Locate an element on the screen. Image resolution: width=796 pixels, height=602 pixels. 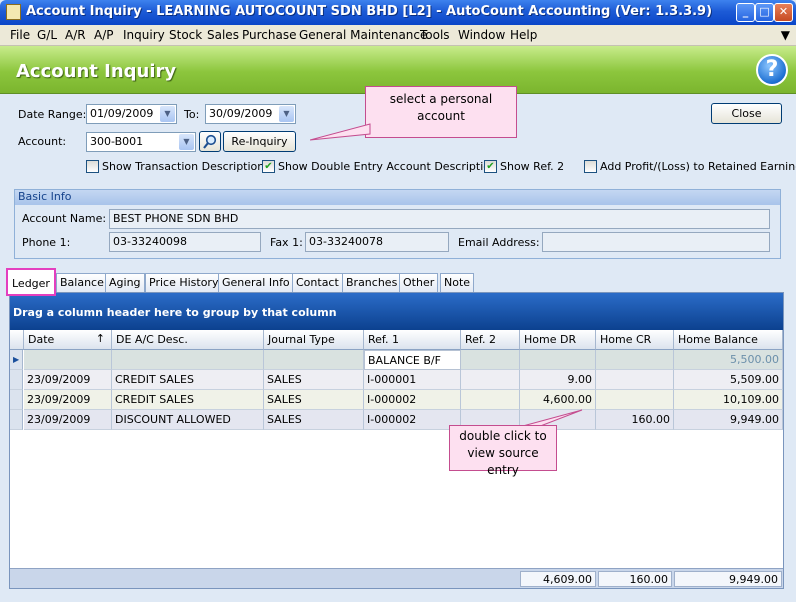
column-header-journal-type: Journal Type is located at coordinates (314, 340).